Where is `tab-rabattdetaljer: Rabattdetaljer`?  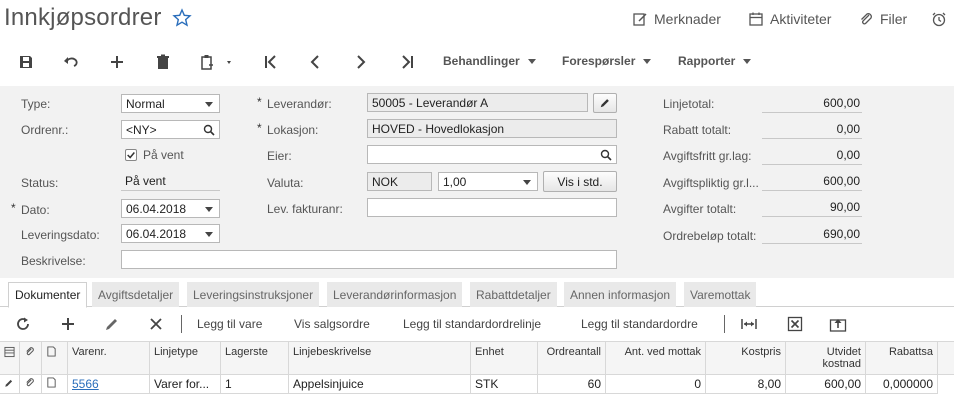
tab-rabattdetaljer: Rabattdetaljer is located at coordinates (513, 294).